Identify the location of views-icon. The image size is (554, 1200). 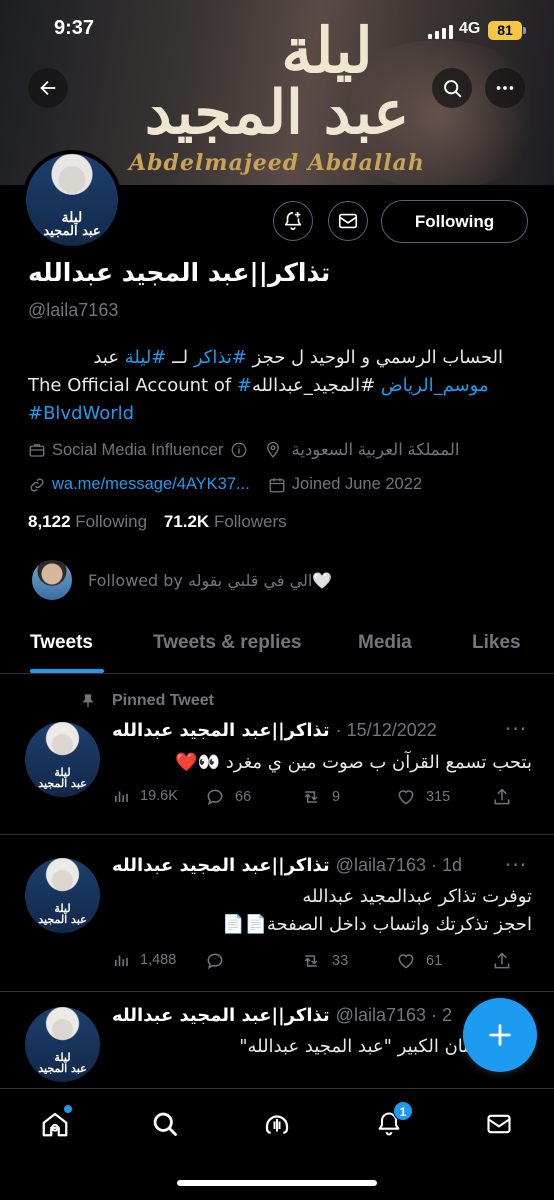
(121, 796).